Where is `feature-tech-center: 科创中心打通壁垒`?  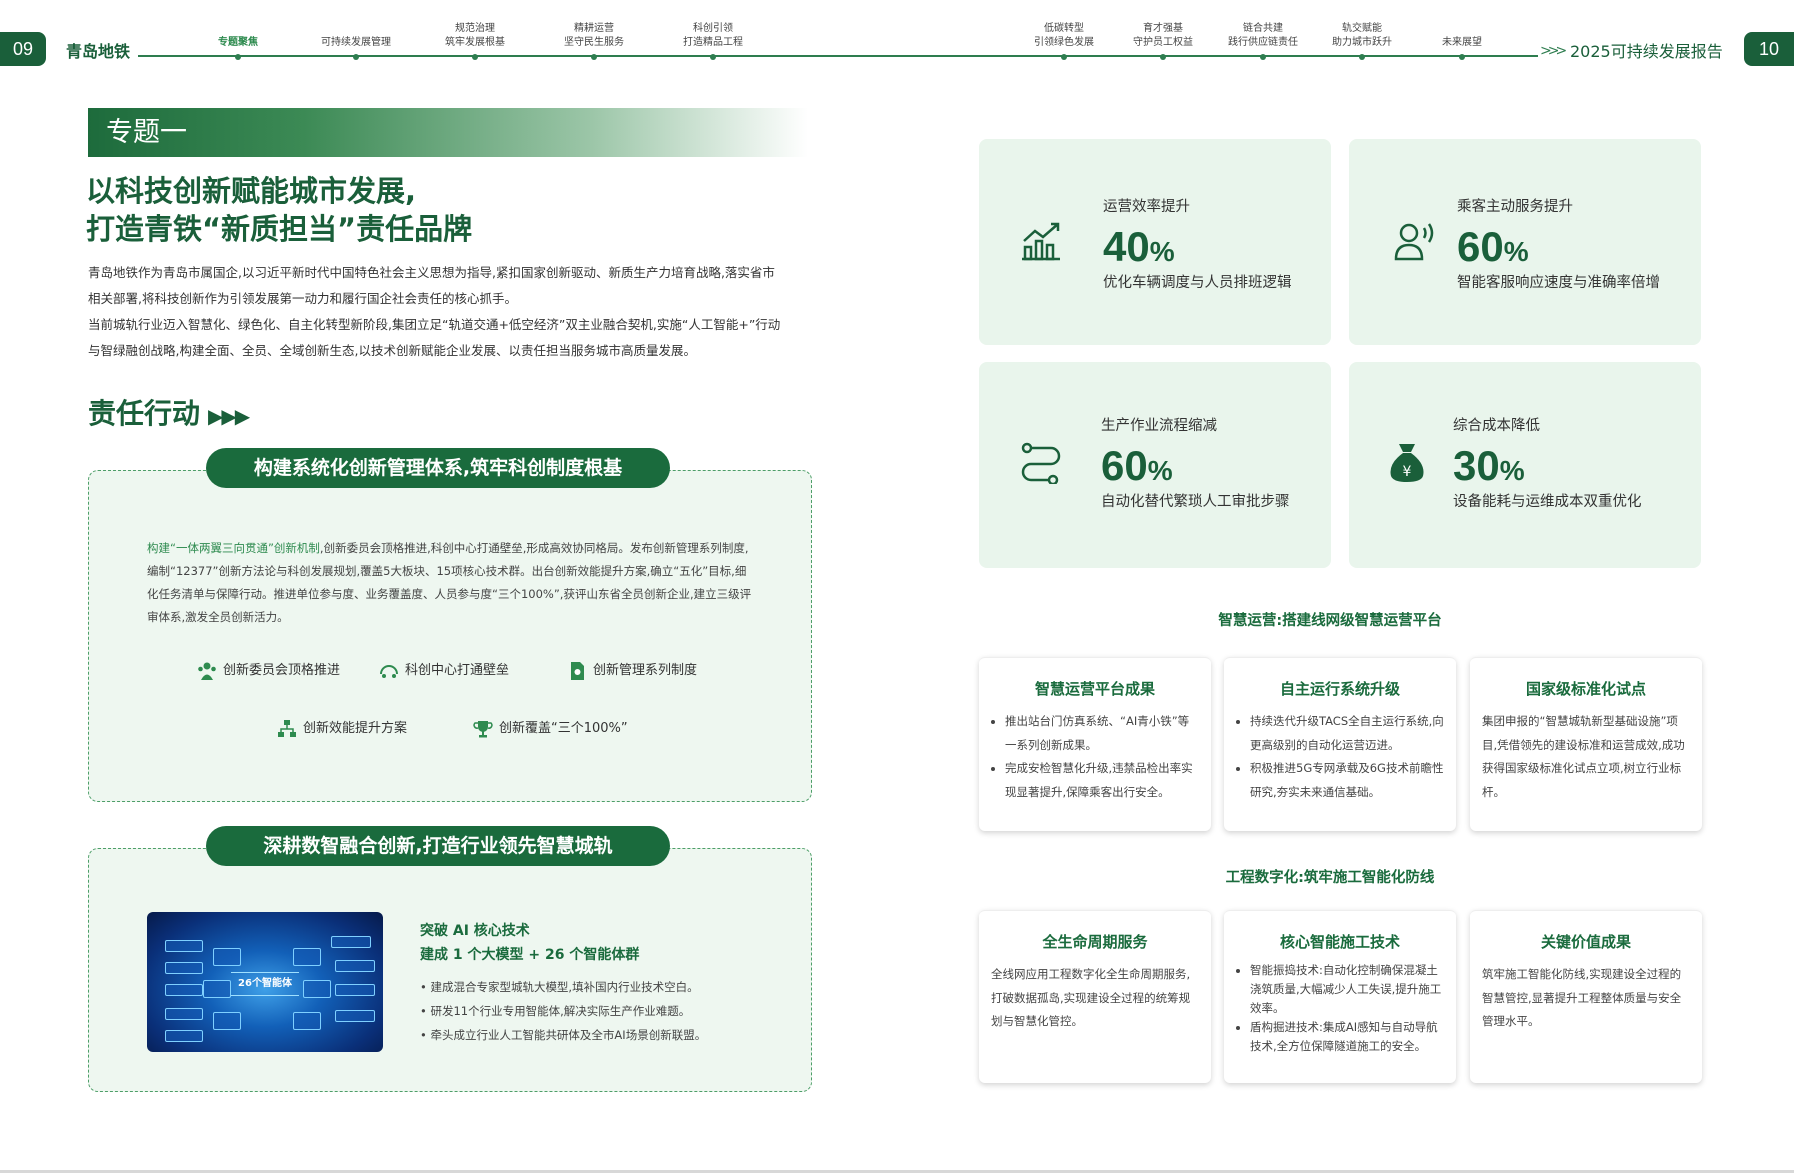 feature-tech-center: 科创中心打通壁垒 is located at coordinates (444, 670).